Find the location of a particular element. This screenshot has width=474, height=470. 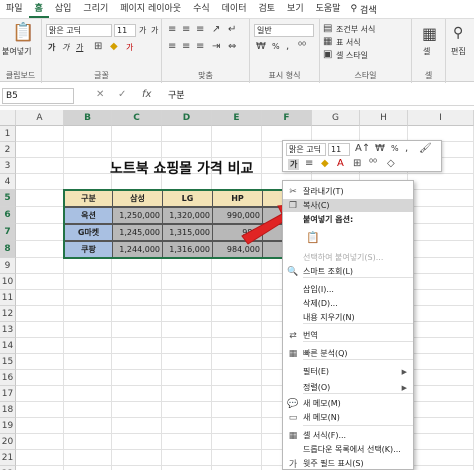

menu-item-phonetic: 가 윗주 필드 표시(S) is located at coordinates (348, 463).